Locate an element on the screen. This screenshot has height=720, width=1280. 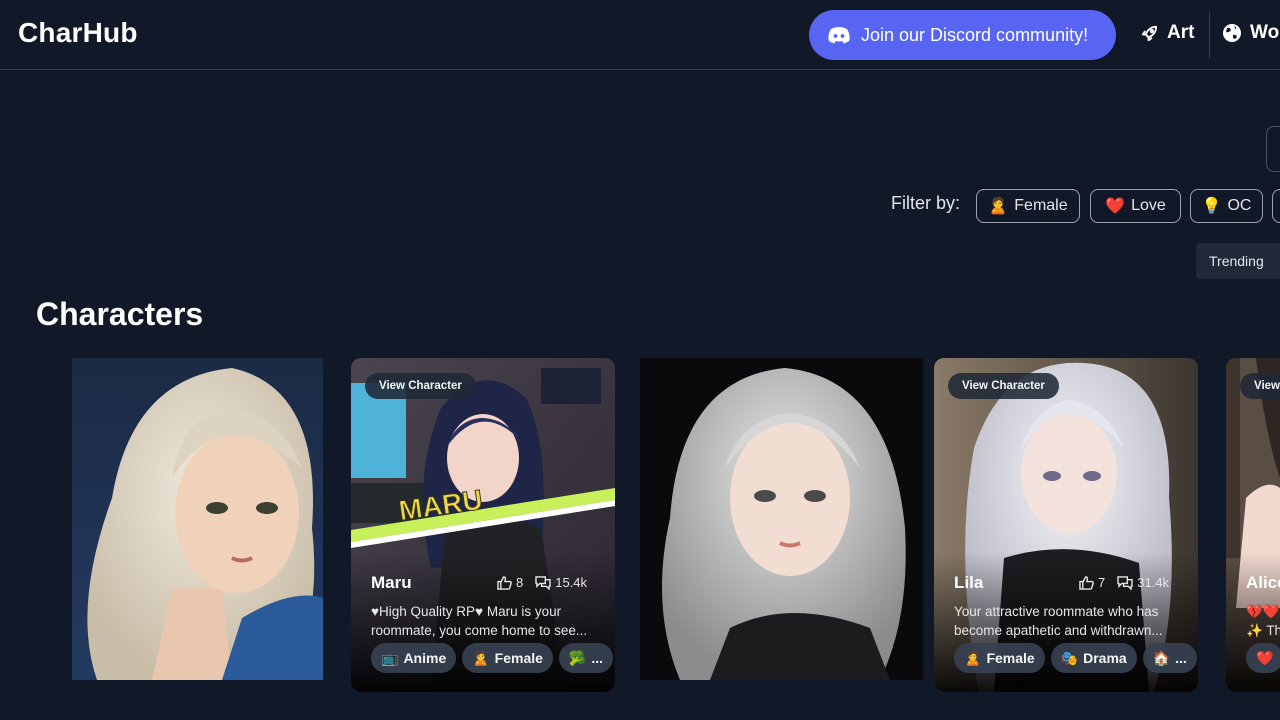
tag-drama: 🎭 Drama is located at coordinates (1093, 658).